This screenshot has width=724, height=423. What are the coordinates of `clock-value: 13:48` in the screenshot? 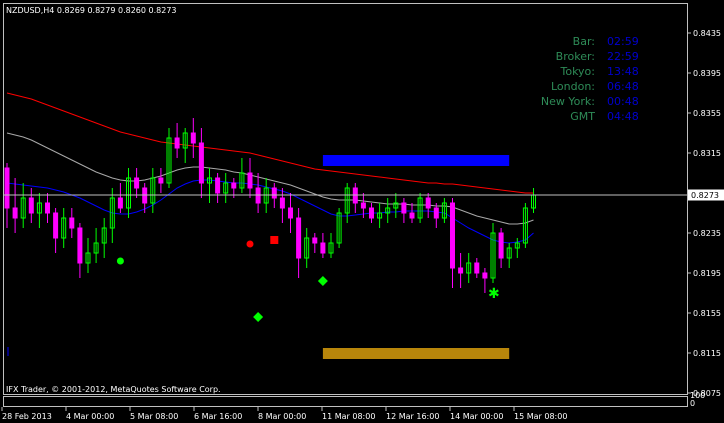 It's located at (623, 71).